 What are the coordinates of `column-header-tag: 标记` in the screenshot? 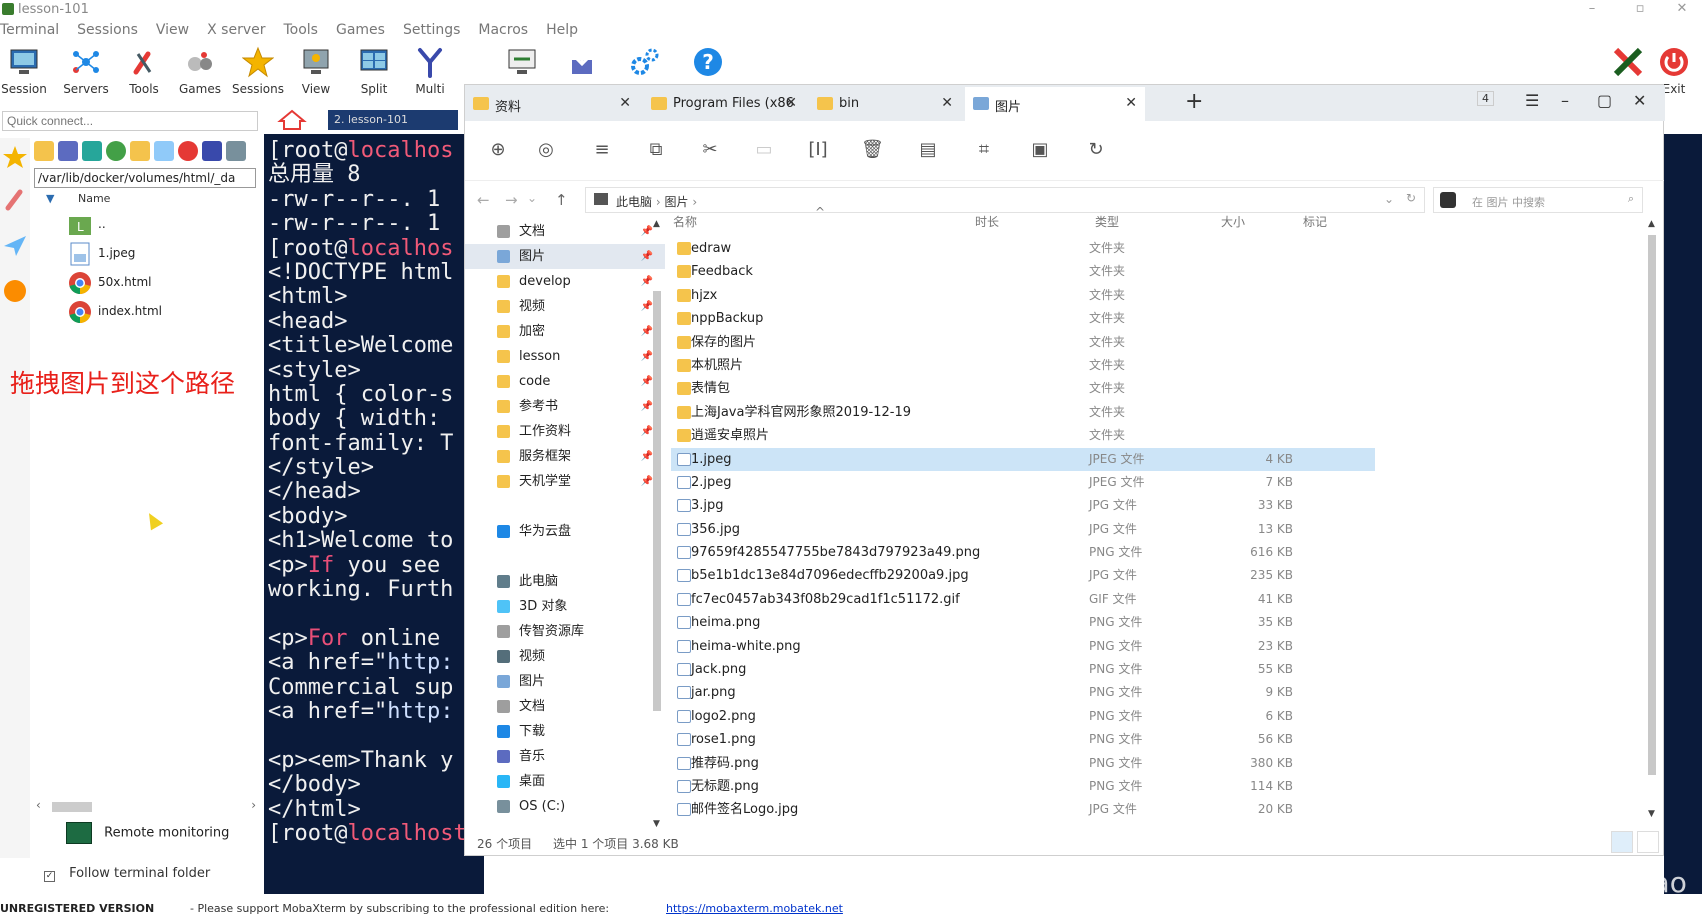 It's located at (1315, 222).